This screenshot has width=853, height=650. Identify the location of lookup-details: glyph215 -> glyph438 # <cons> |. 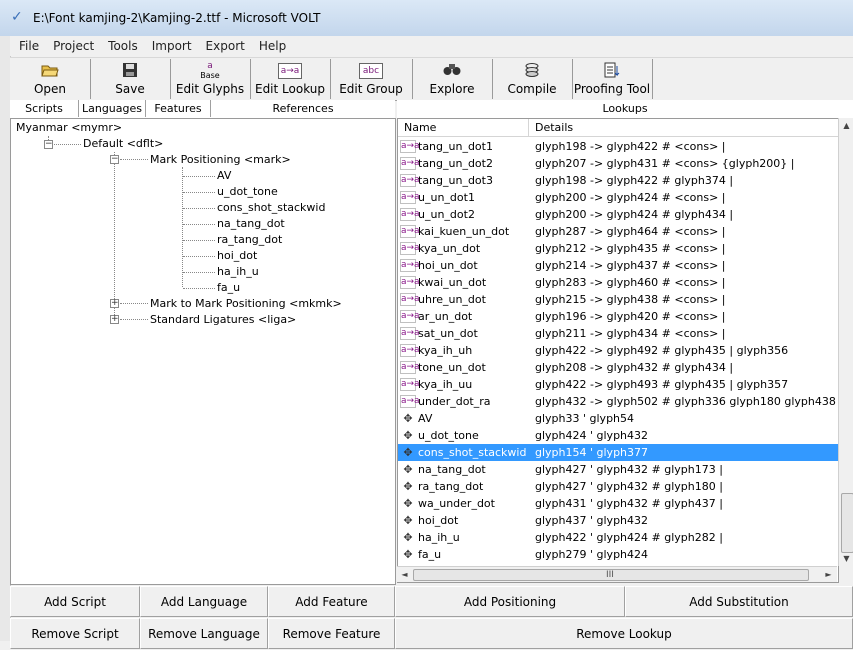
(630, 299).